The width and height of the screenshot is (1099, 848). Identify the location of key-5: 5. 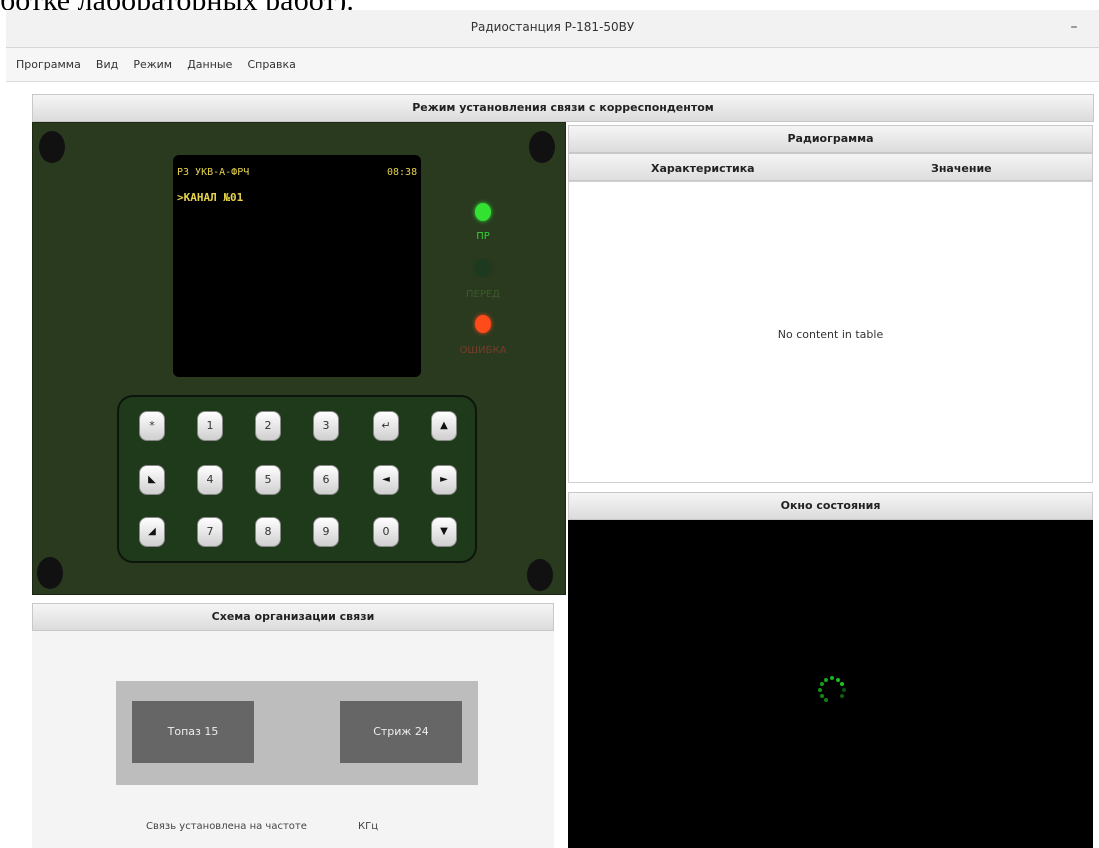
(268, 480).